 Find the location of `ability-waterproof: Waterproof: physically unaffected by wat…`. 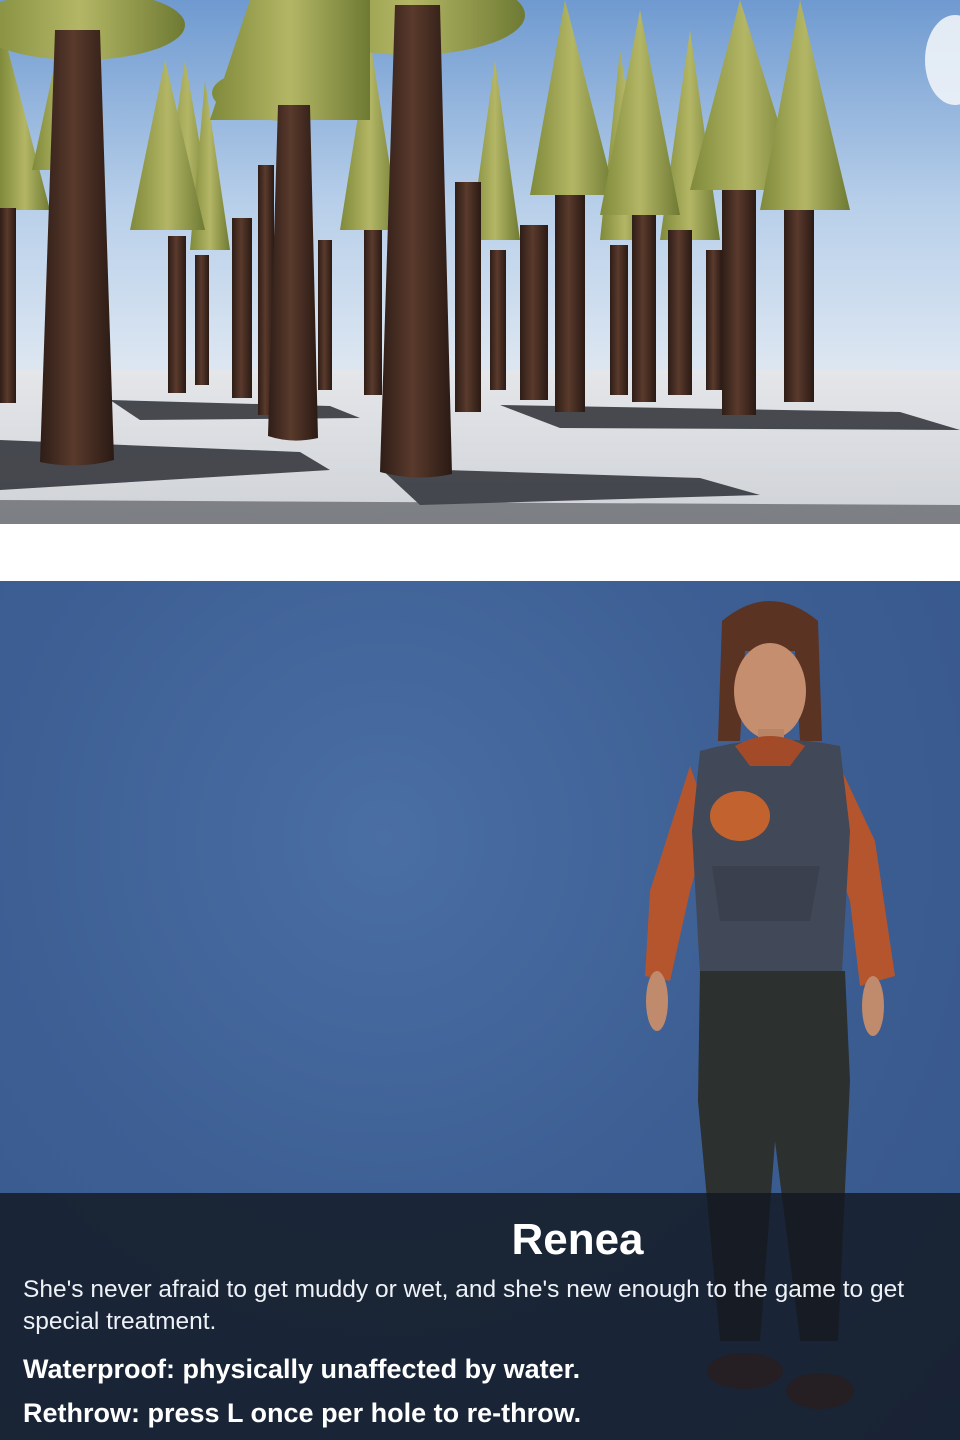

ability-waterproof: Waterproof: physically unaffected by wat… is located at coordinates (302, 1369).